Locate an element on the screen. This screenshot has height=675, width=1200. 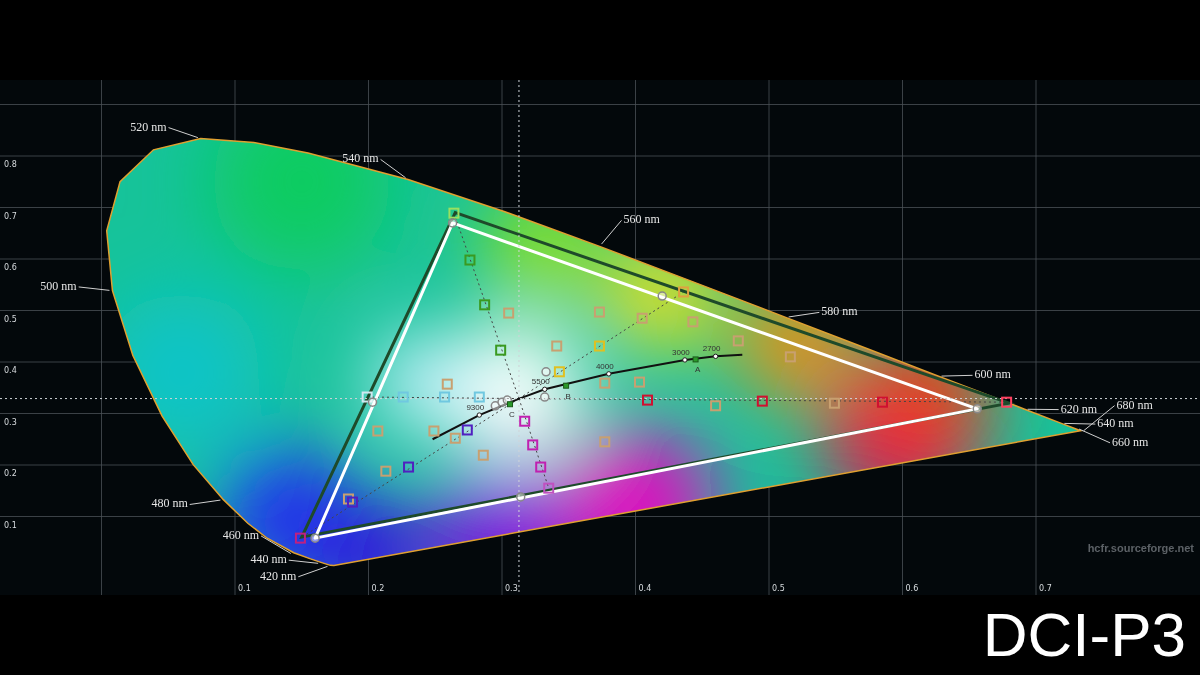
measured-point-cluster is located at coordinates (501, 403).